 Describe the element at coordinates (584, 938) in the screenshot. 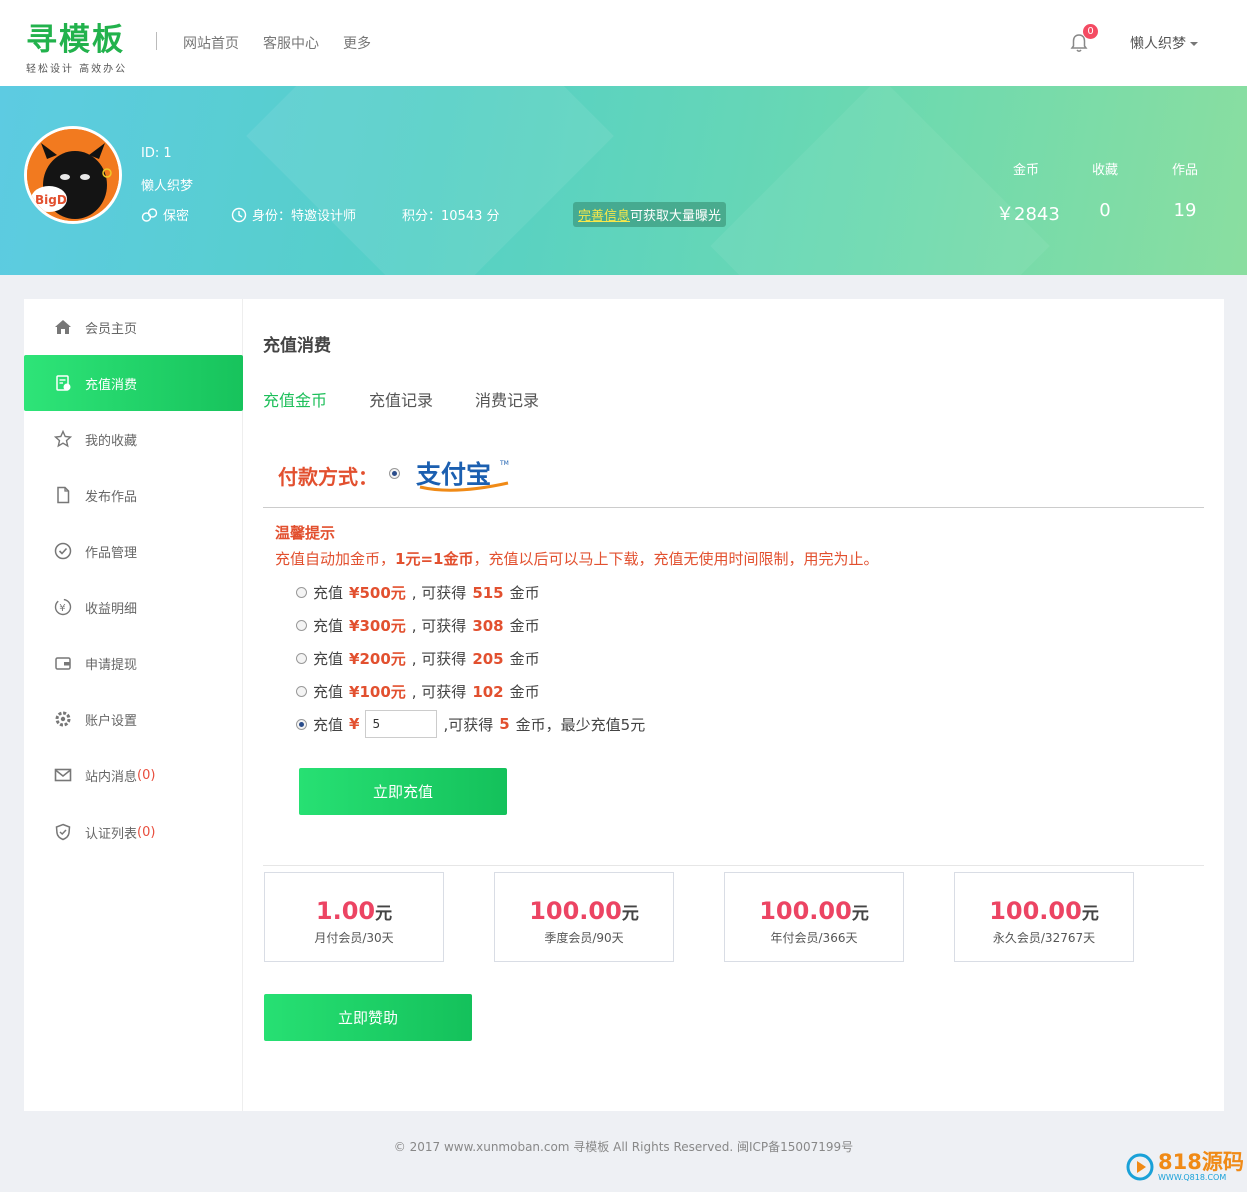

I see `plan-name: 季度会员/90天` at that location.